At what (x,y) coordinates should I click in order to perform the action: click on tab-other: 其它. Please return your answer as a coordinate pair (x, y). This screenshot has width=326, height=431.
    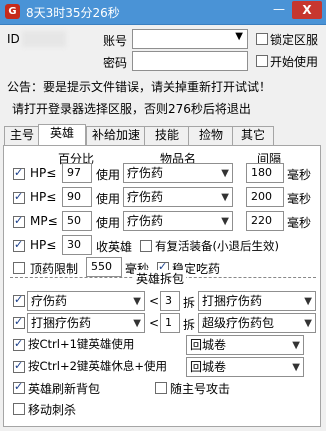
    Looking at the image, I should click on (253, 135).